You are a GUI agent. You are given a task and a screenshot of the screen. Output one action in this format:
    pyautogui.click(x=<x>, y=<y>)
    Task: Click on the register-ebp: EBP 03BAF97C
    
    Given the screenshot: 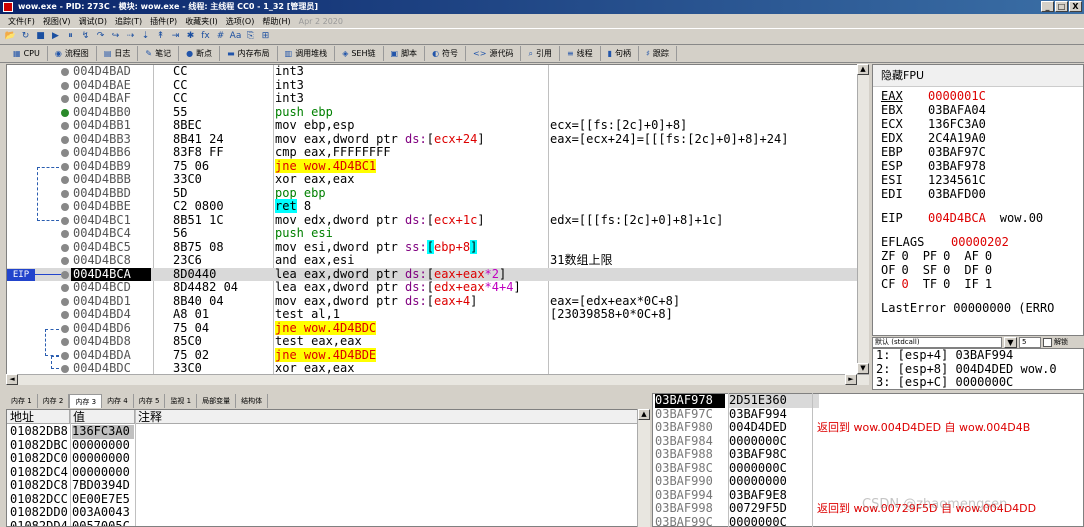 What is the action you would take?
    pyautogui.click(x=933, y=152)
    